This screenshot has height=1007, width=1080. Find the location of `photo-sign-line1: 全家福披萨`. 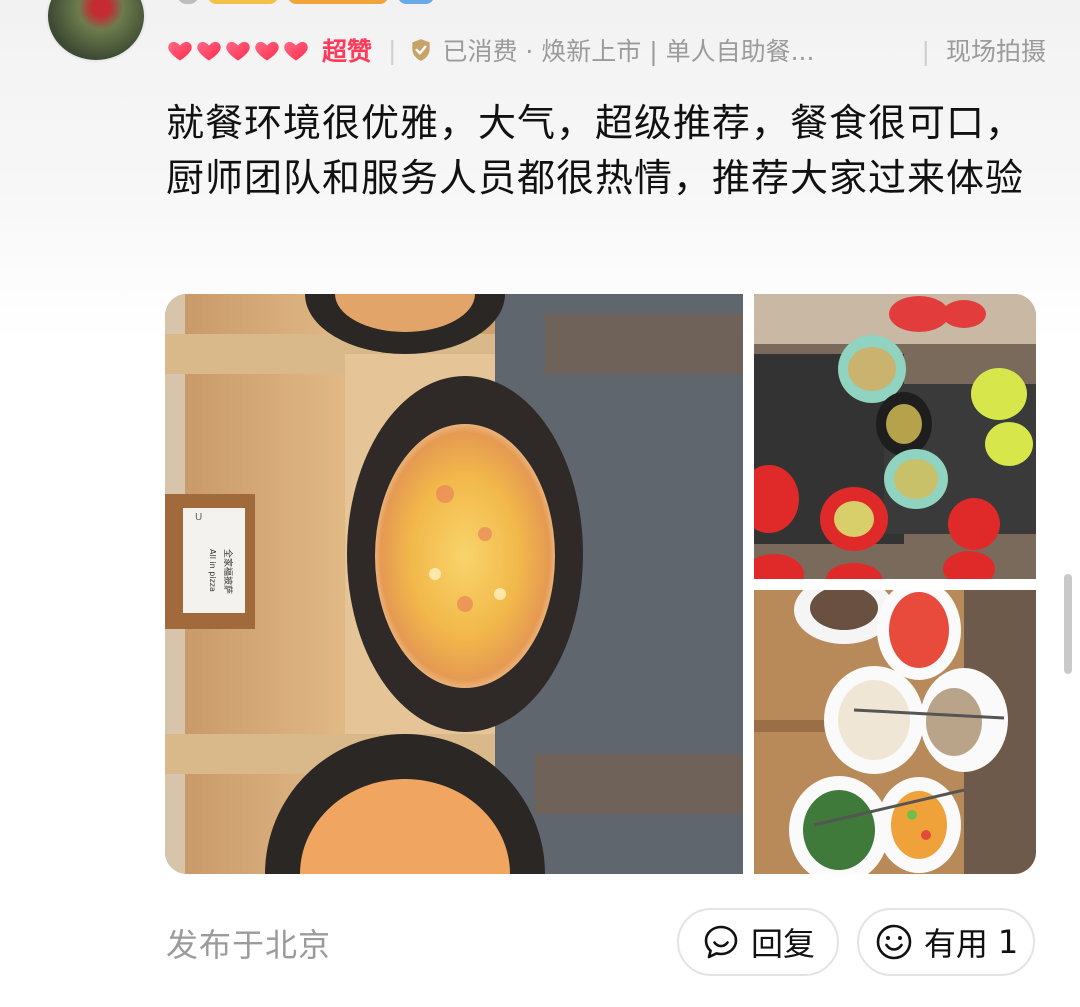

photo-sign-line1: 全家福披萨 is located at coordinates (228, 571).